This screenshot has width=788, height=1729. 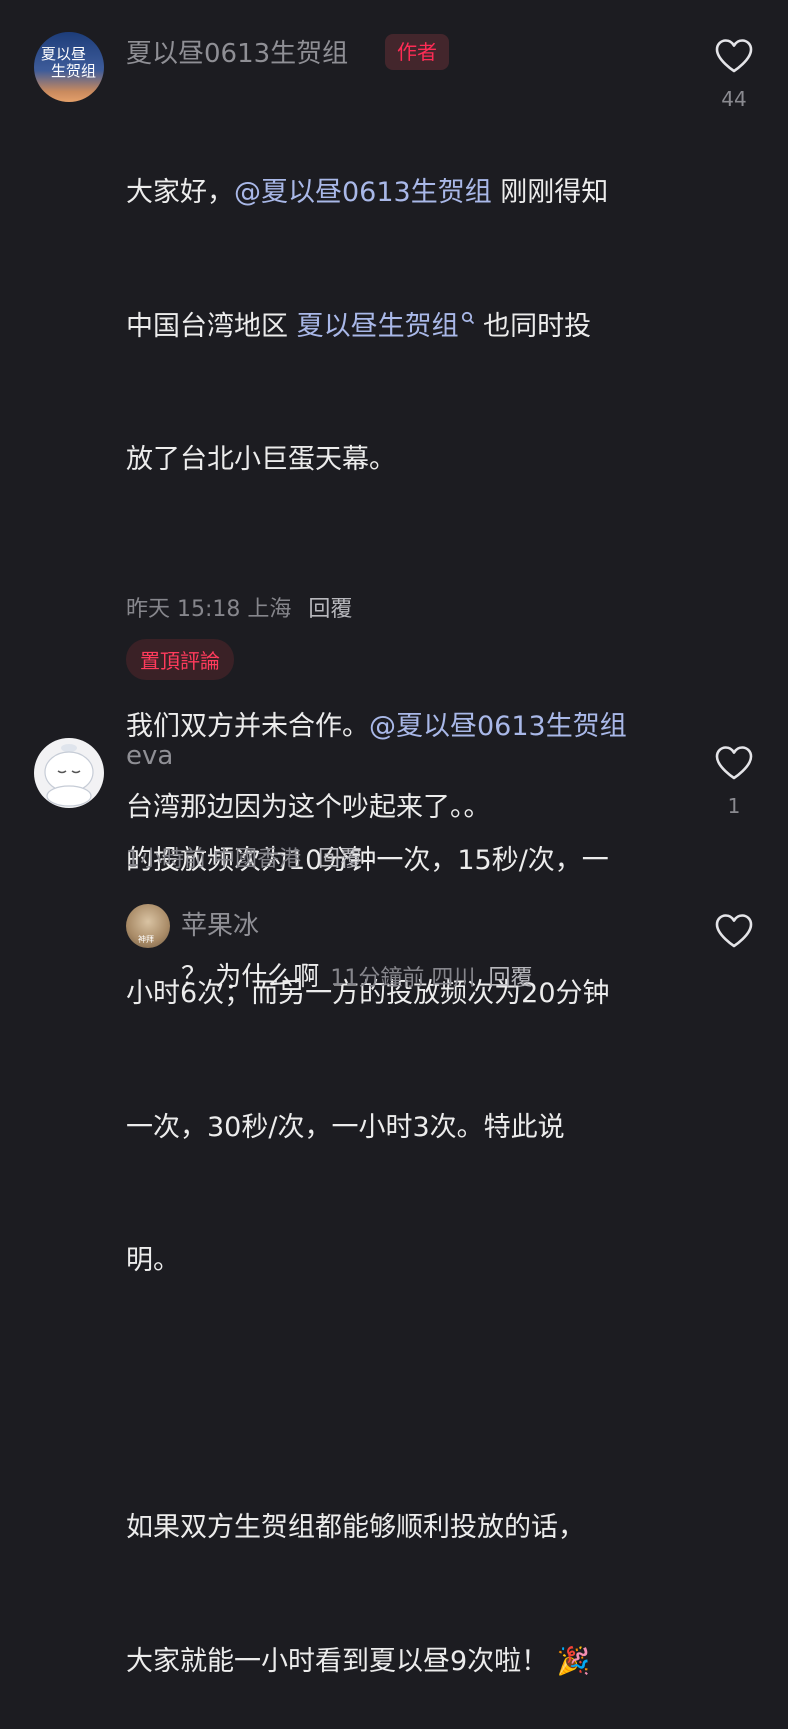 What do you see at coordinates (734, 781) in the screenshot?
I see `like-button: 1` at bounding box center [734, 781].